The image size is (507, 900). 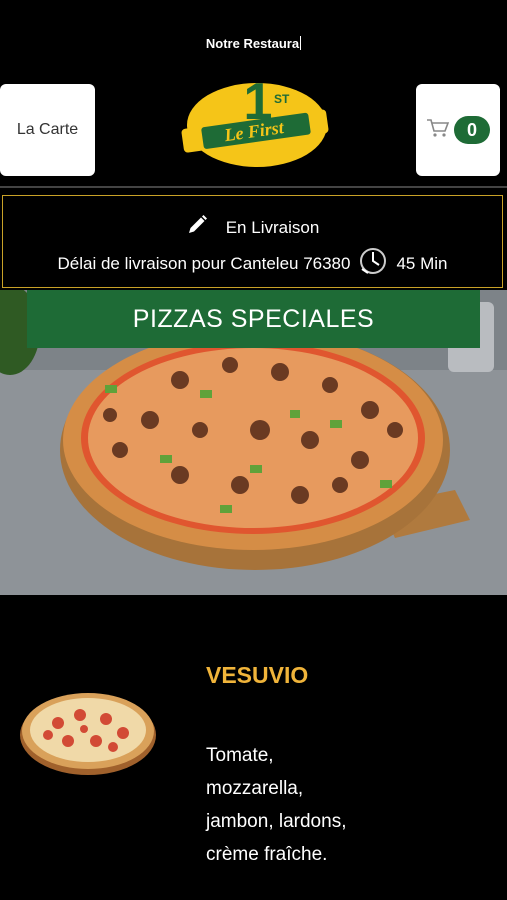 I want to click on la-carte-button: La Carte, so click(x=47, y=130).